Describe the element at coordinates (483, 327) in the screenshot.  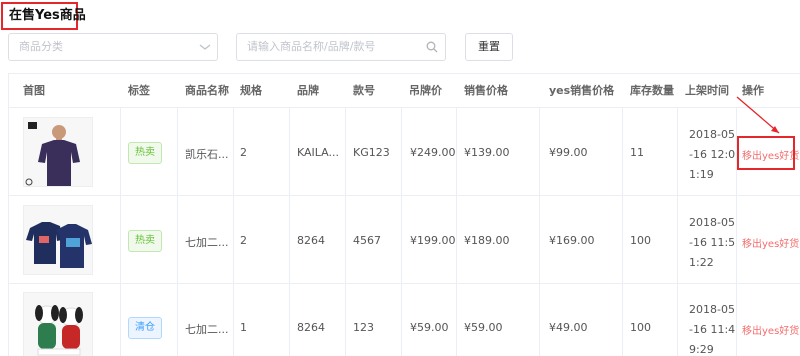
I see `sale-price: ¥59.00` at that location.